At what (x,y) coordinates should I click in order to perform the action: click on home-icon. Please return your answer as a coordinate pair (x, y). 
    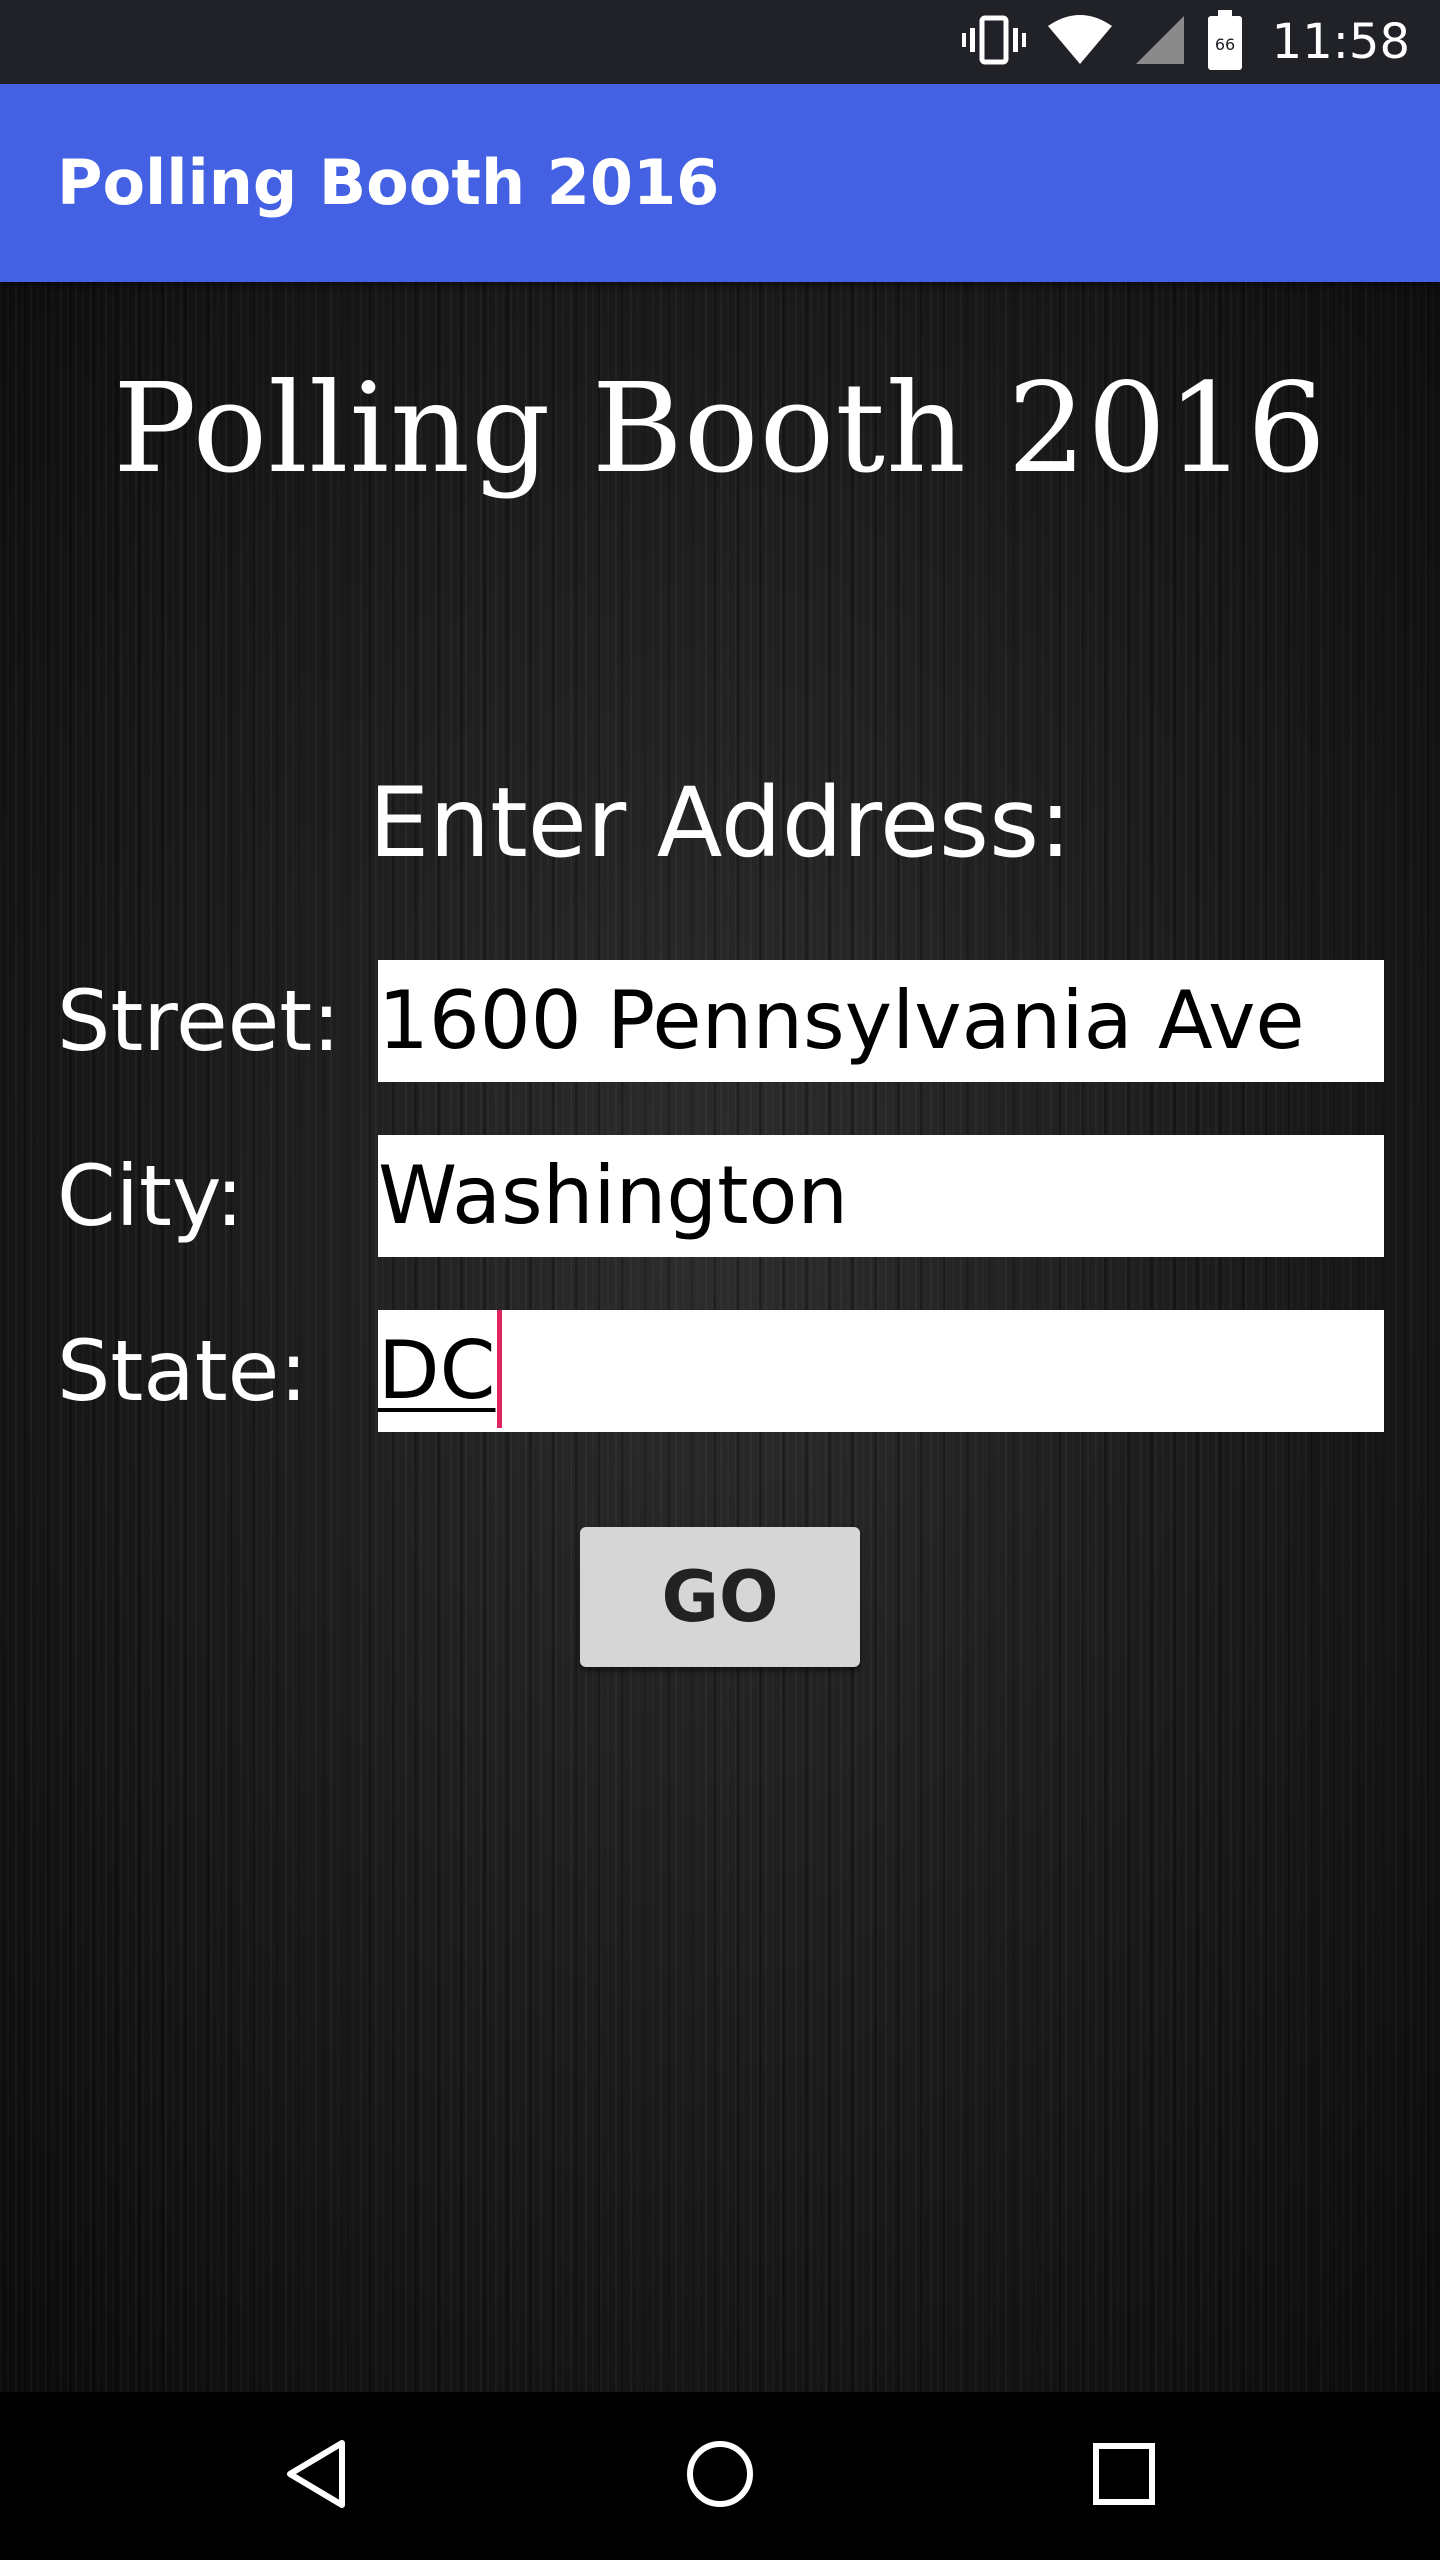
    Looking at the image, I should click on (720, 2476).